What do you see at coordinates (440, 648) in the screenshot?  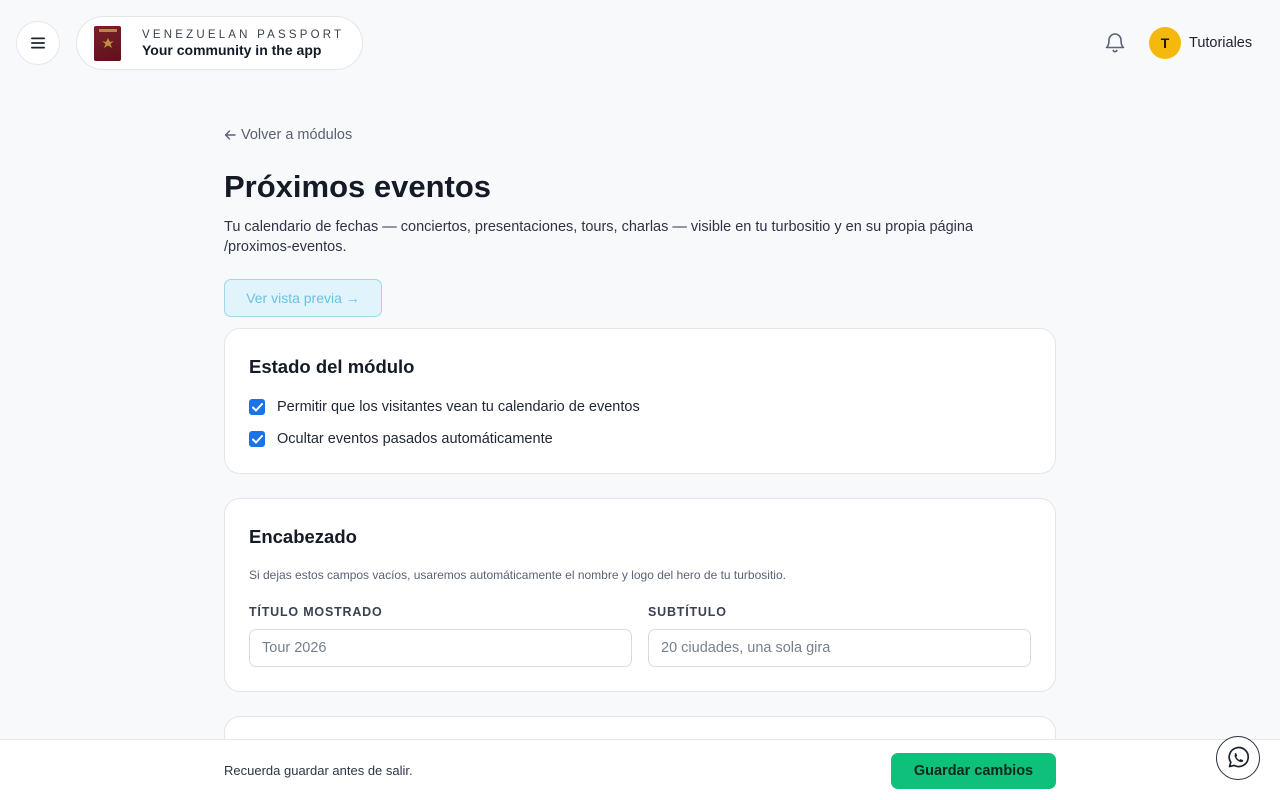 I see `title-input` at bounding box center [440, 648].